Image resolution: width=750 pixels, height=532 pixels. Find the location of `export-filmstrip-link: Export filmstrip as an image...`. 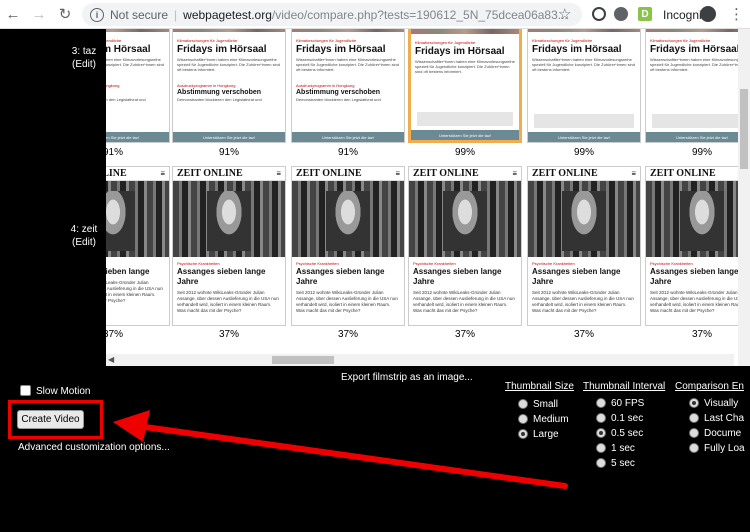

export-filmstrip-link: Export filmstrip as an image... is located at coordinates (407, 377).